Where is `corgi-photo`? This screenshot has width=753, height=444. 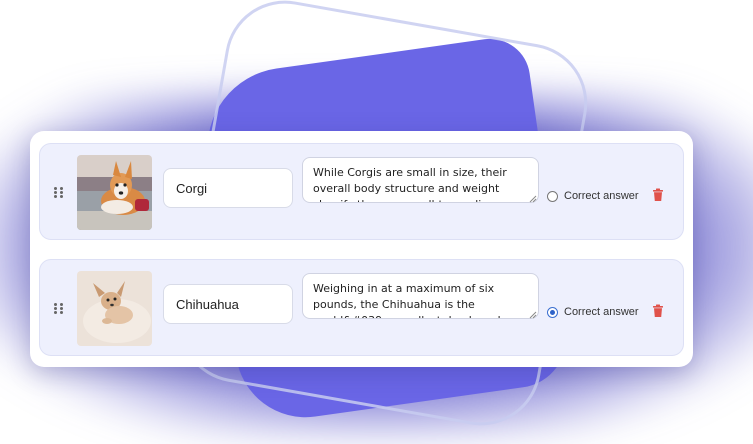
corgi-photo is located at coordinates (114, 192).